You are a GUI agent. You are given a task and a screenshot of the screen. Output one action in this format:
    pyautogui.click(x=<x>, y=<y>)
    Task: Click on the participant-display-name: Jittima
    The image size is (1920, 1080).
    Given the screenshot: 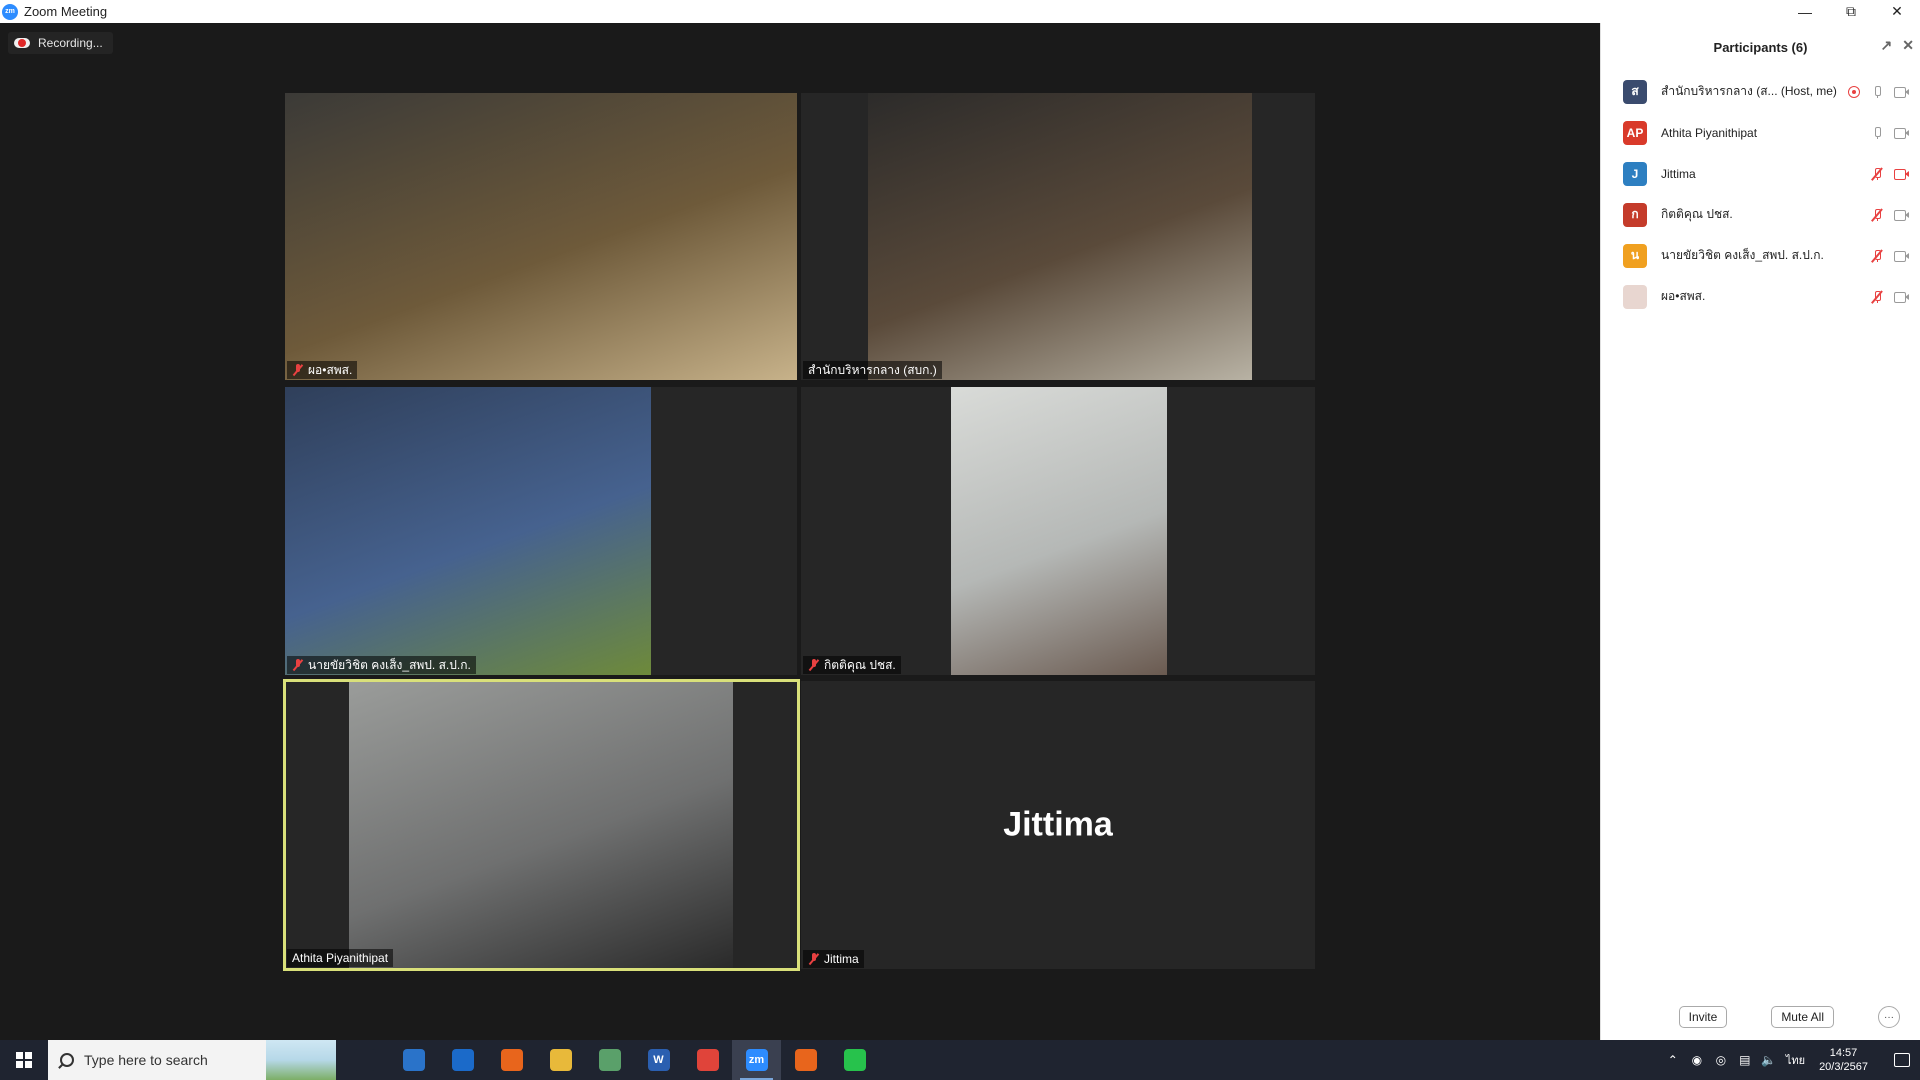 What is the action you would take?
    pyautogui.click(x=1058, y=824)
    